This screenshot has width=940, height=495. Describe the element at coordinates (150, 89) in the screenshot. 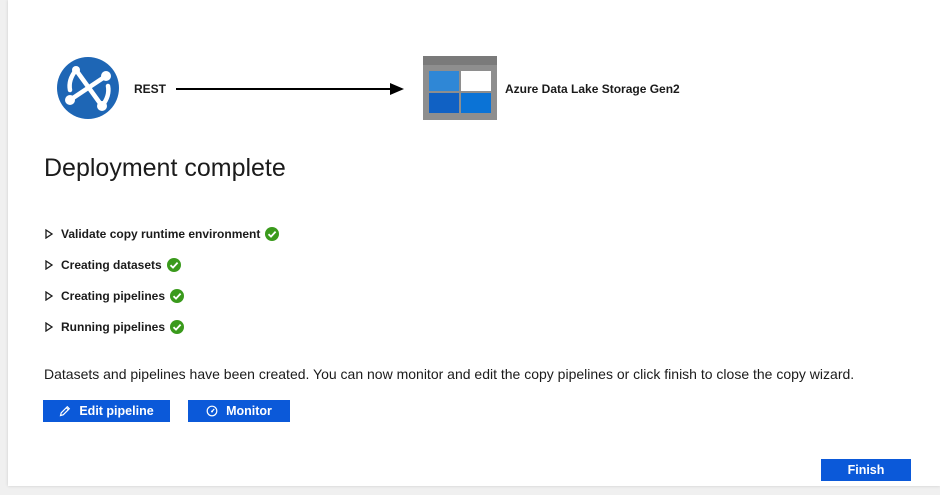

I see `source-label: REST` at that location.